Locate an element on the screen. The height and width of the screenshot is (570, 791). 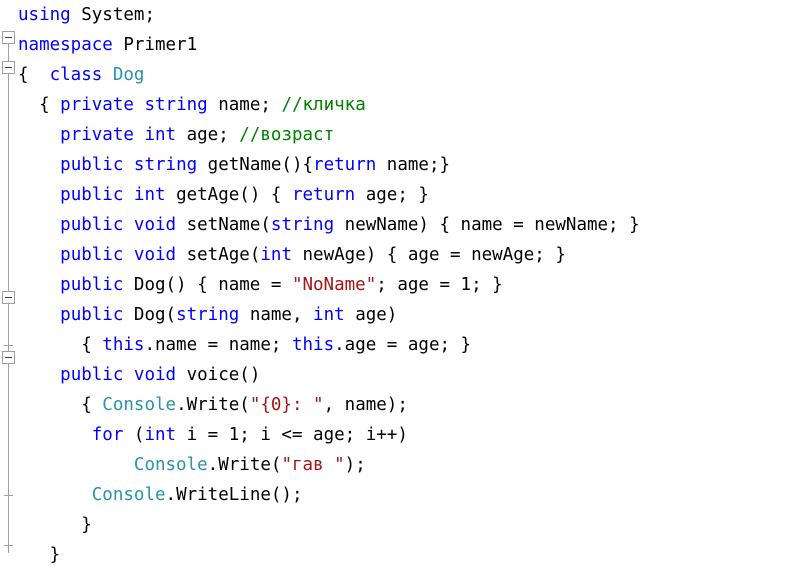
token-kw: using is located at coordinates (44, 15).